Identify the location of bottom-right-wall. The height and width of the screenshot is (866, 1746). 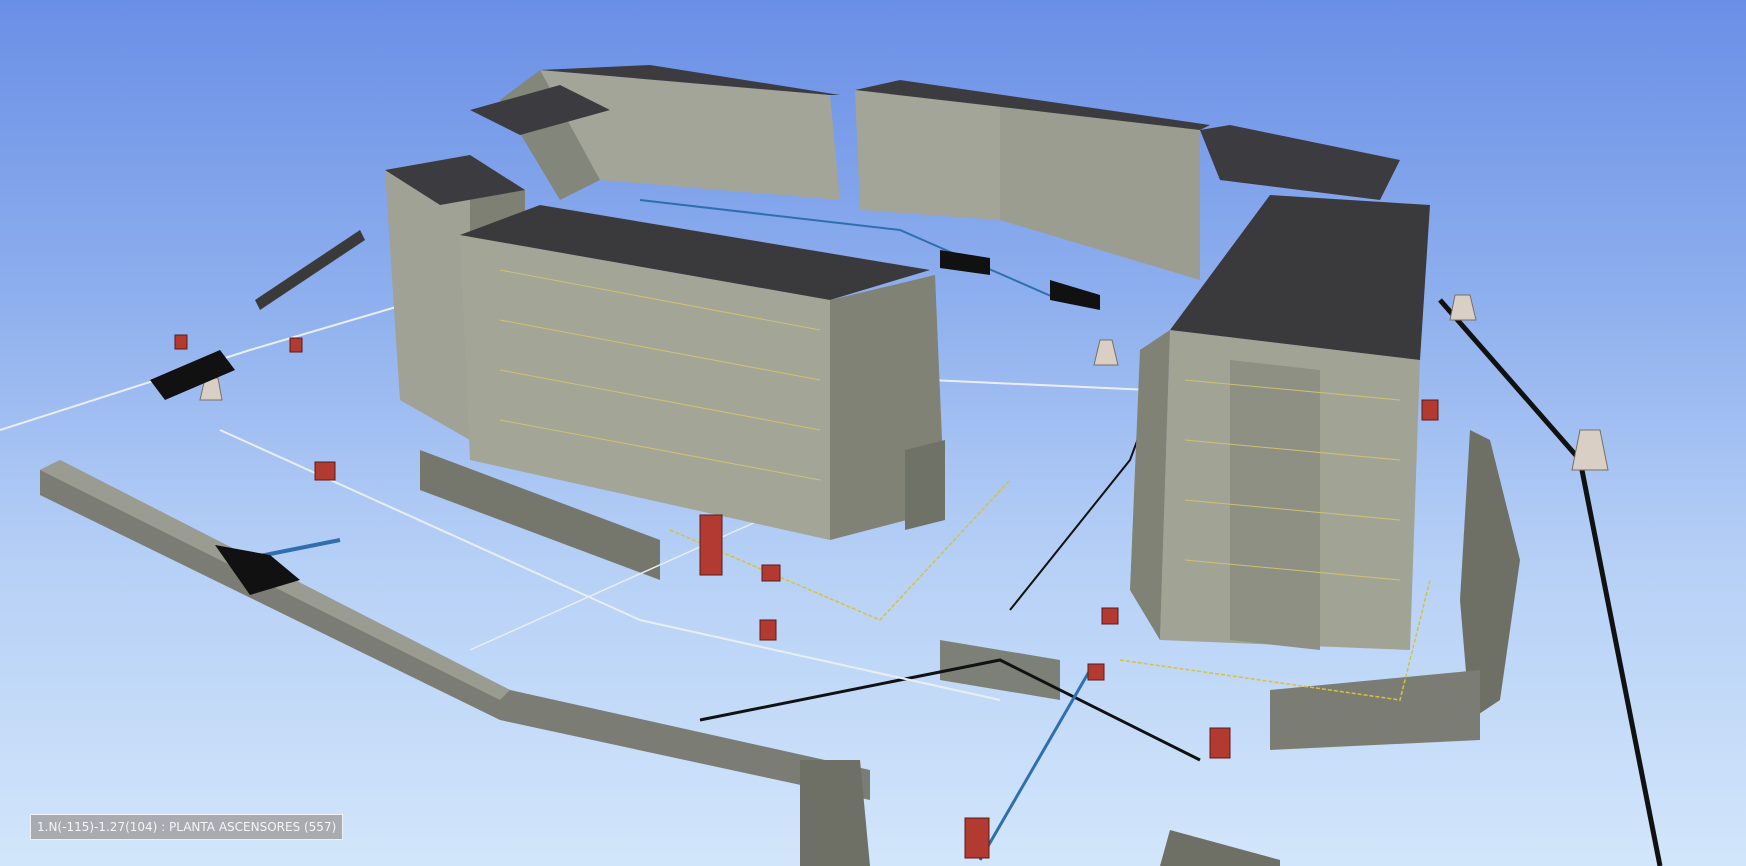
(1220, 848).